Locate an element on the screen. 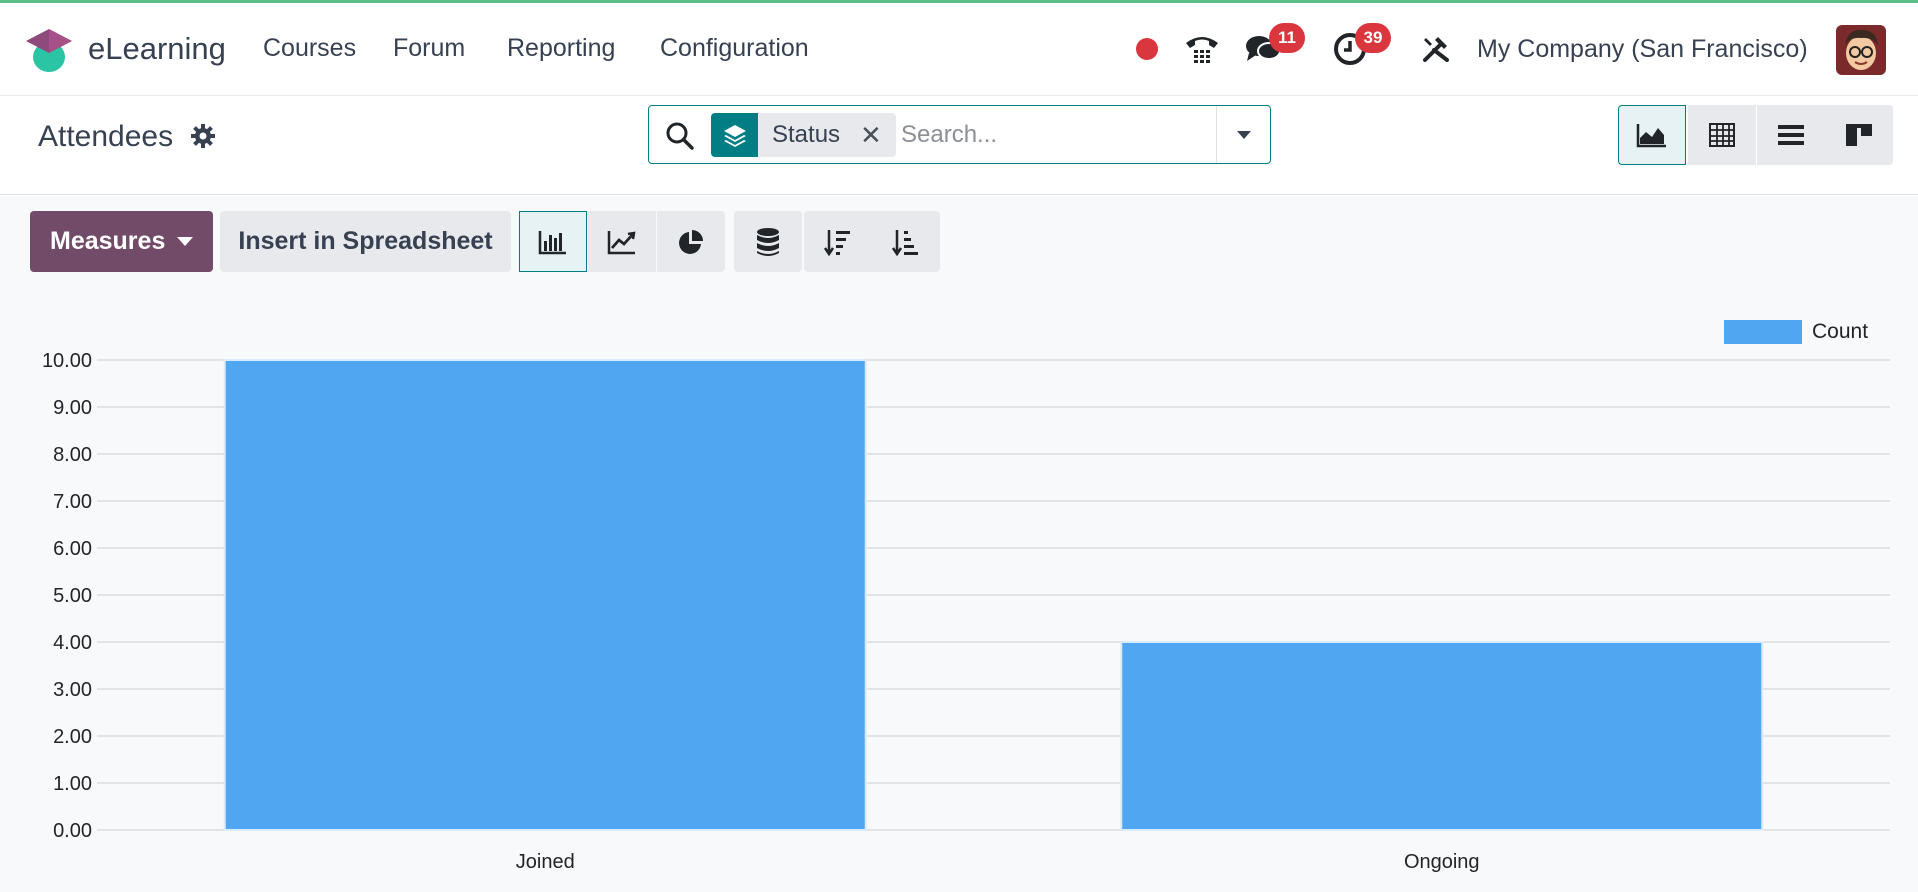 The width and height of the screenshot is (1918, 892). pivot-view-button is located at coordinates (1722, 135).